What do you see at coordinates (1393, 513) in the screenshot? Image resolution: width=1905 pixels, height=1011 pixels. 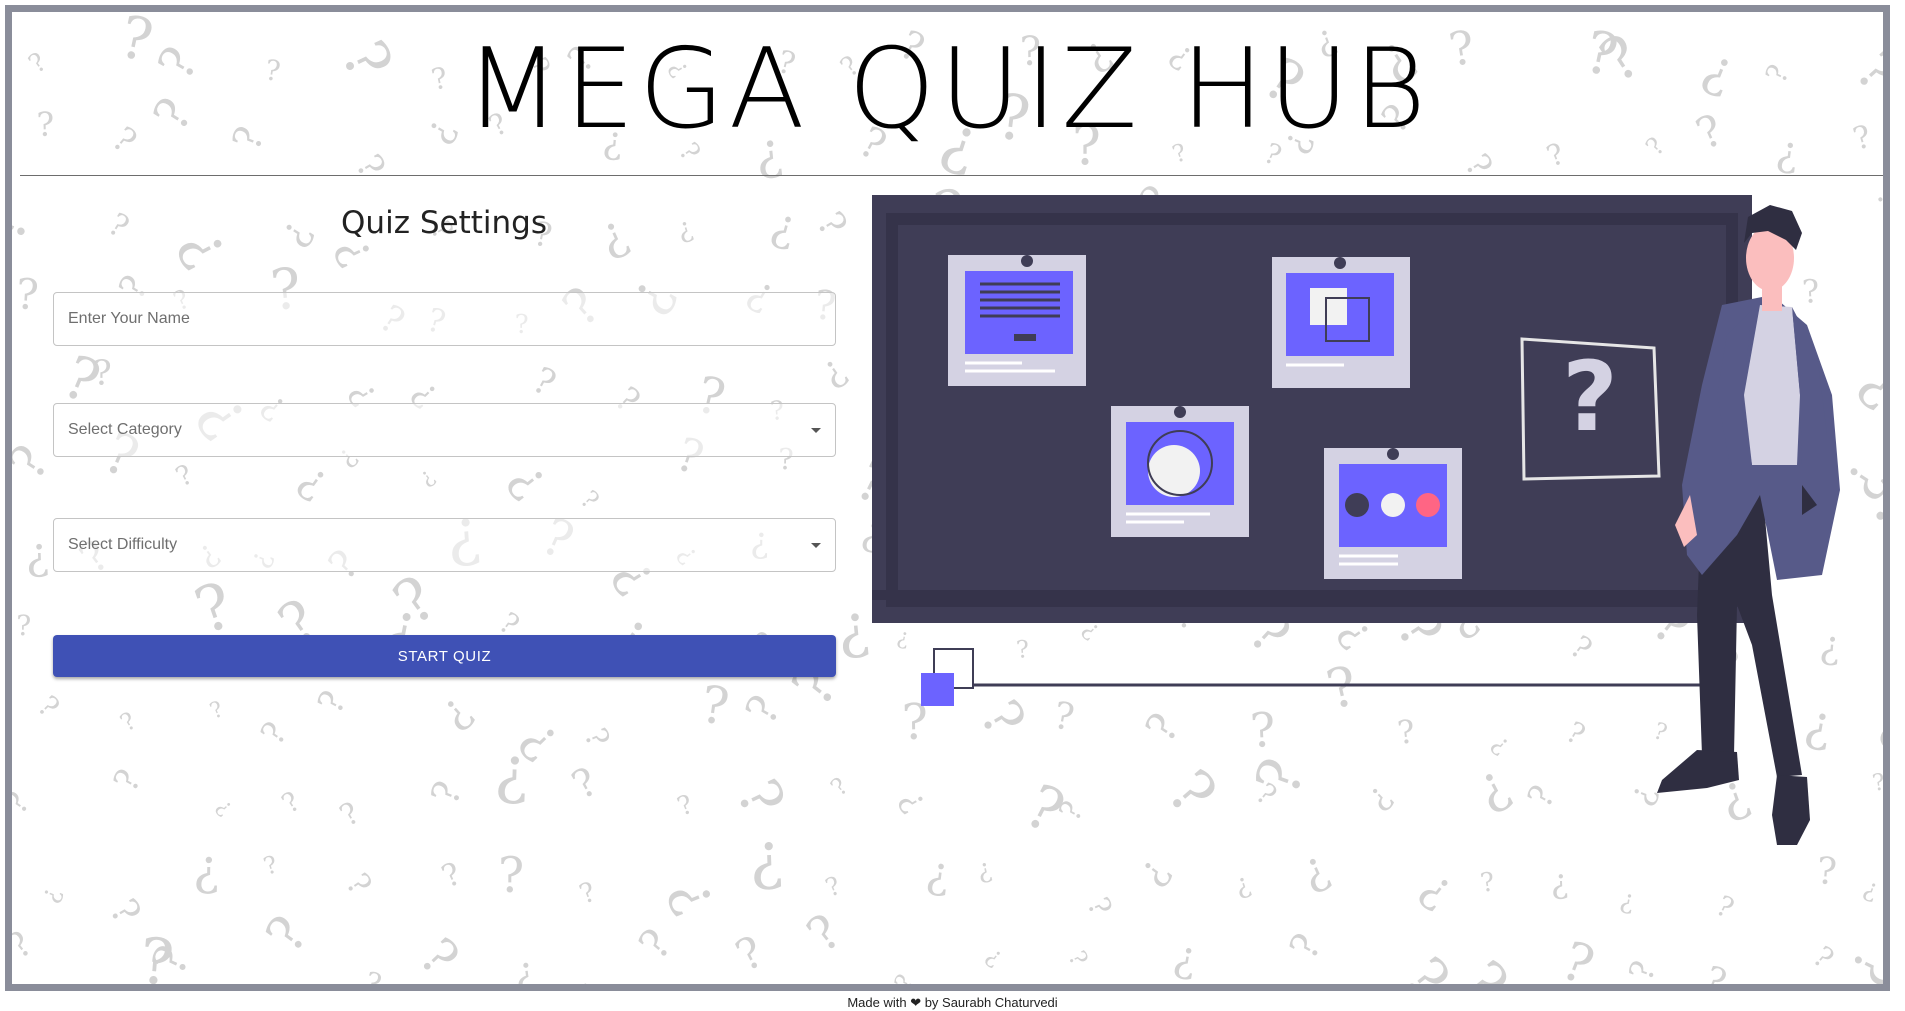 I see `dots-card-icon` at bounding box center [1393, 513].